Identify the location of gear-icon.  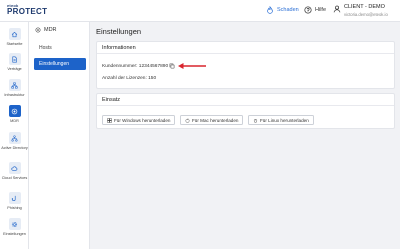
(14, 224).